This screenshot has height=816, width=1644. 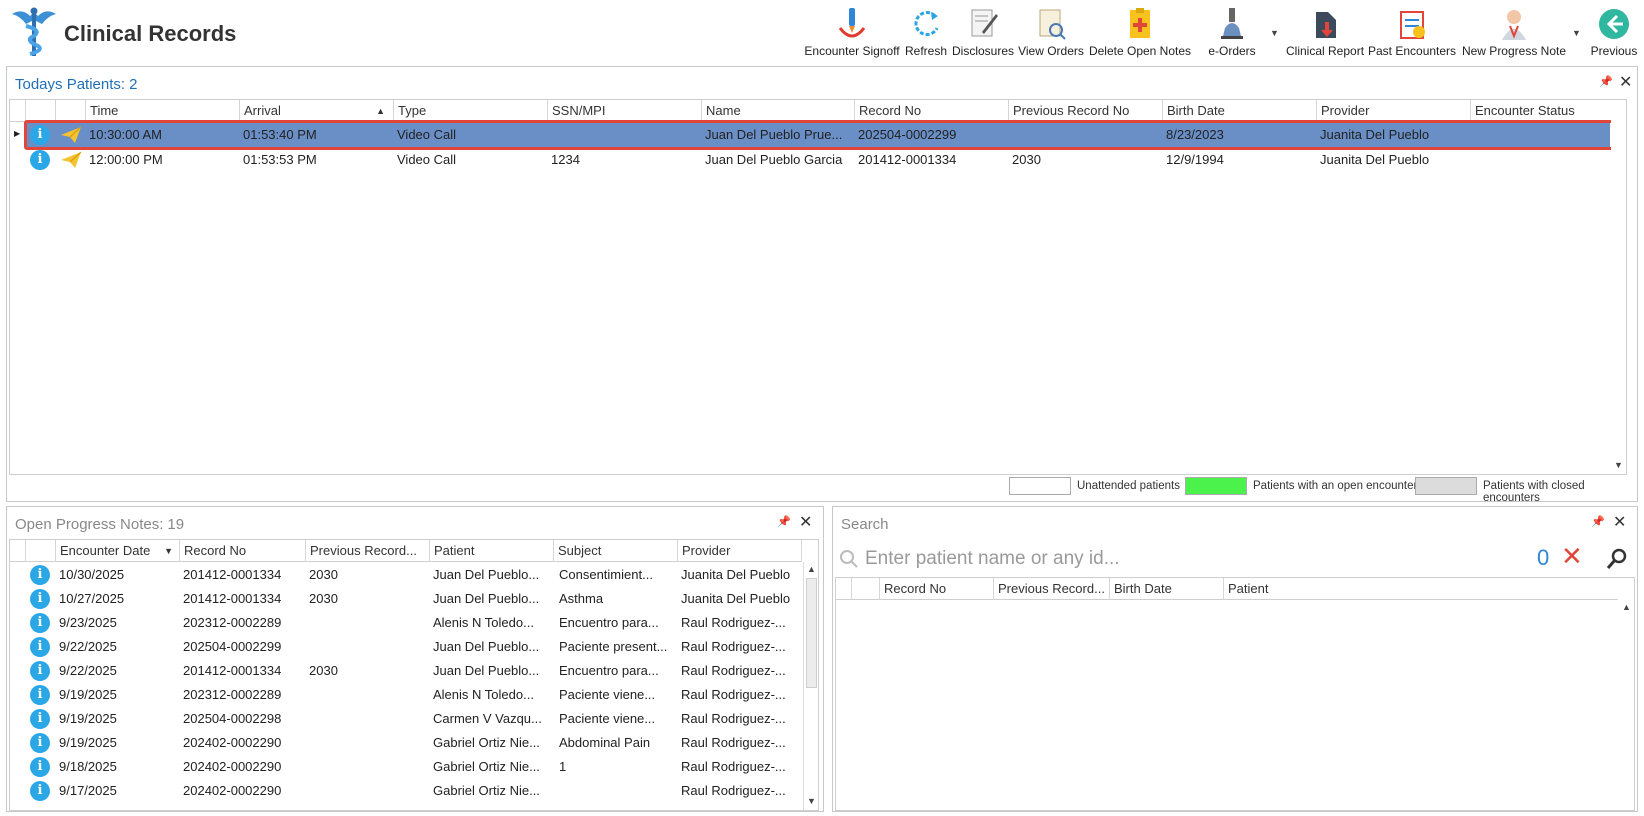 What do you see at coordinates (232, 646) in the screenshot?
I see `cell-record-no: 202504-0002299` at bounding box center [232, 646].